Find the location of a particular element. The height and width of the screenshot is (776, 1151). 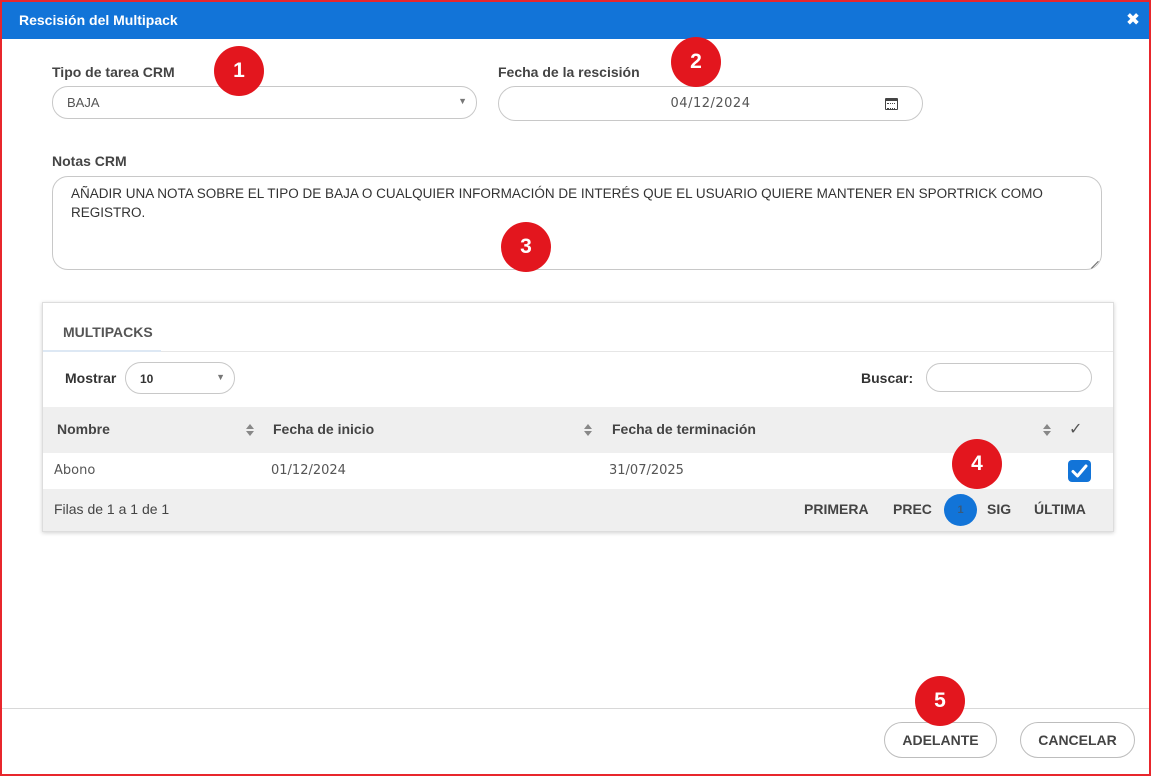

search-label: Buscar: is located at coordinates (887, 378).